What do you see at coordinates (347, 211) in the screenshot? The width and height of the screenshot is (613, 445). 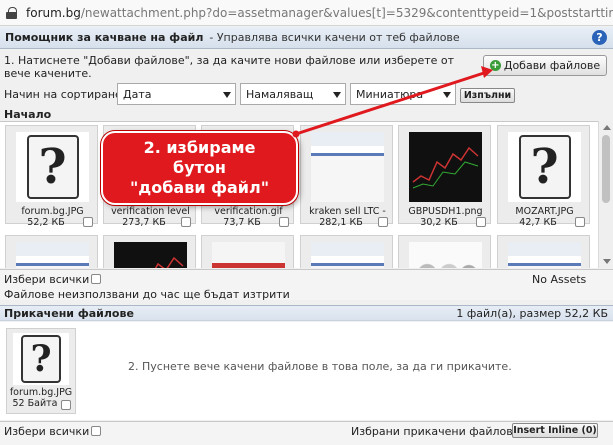 I see `asset-file-name: kraken sell LTC -` at bounding box center [347, 211].